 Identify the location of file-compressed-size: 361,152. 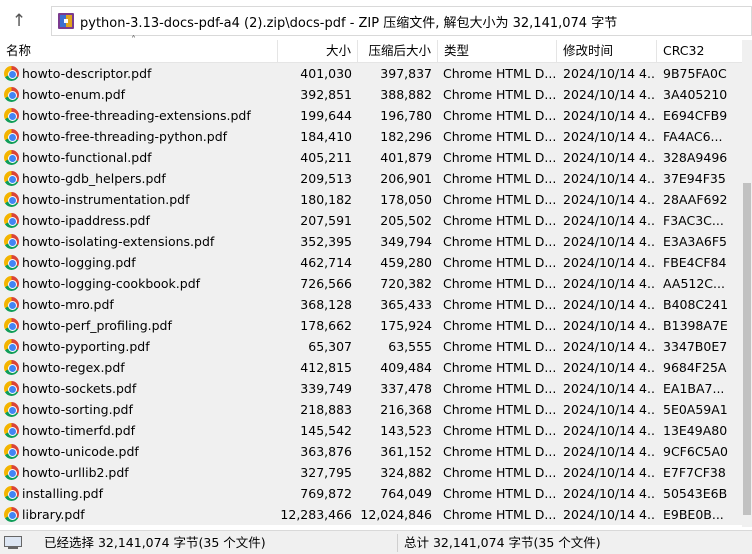
(406, 451).